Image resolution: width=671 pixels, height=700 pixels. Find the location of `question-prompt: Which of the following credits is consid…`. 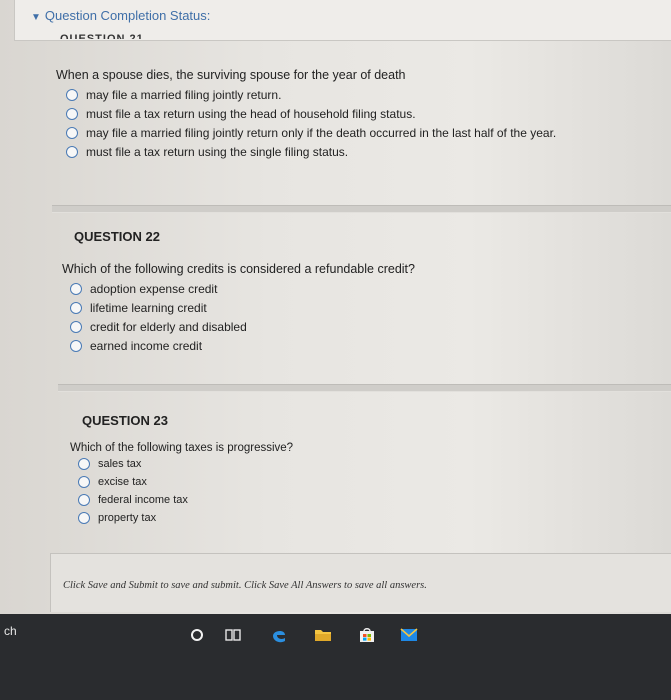

question-prompt: Which of the following credits is consid… is located at coordinates (238, 269).